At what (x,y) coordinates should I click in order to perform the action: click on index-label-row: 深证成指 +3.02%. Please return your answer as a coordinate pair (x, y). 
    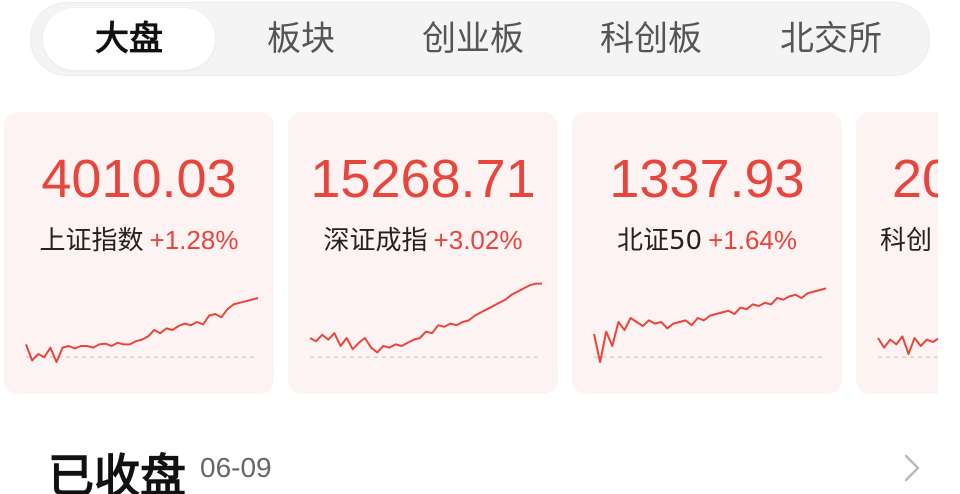
    Looking at the image, I should click on (423, 238).